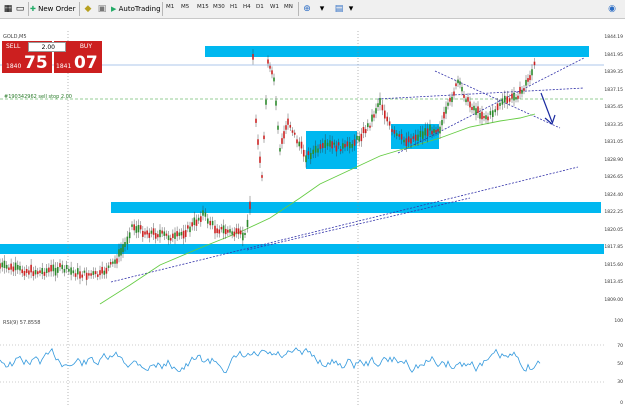  What do you see at coordinates (47, 47) in the screenshot?
I see `lot-size-input: 2.00` at bounding box center [47, 47].